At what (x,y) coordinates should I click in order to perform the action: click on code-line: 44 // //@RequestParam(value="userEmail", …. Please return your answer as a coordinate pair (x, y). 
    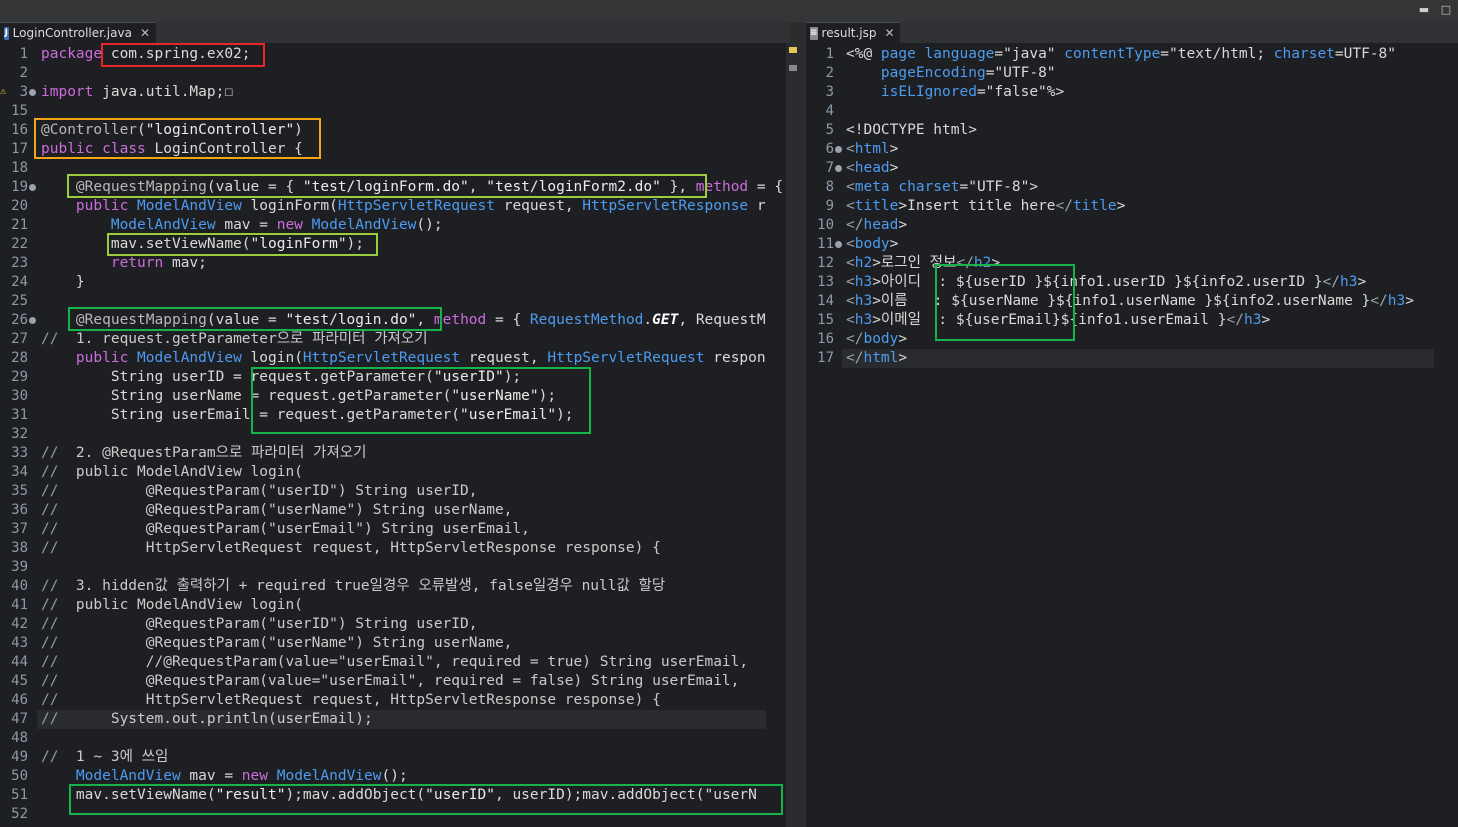
    Looking at the image, I should click on (395, 662).